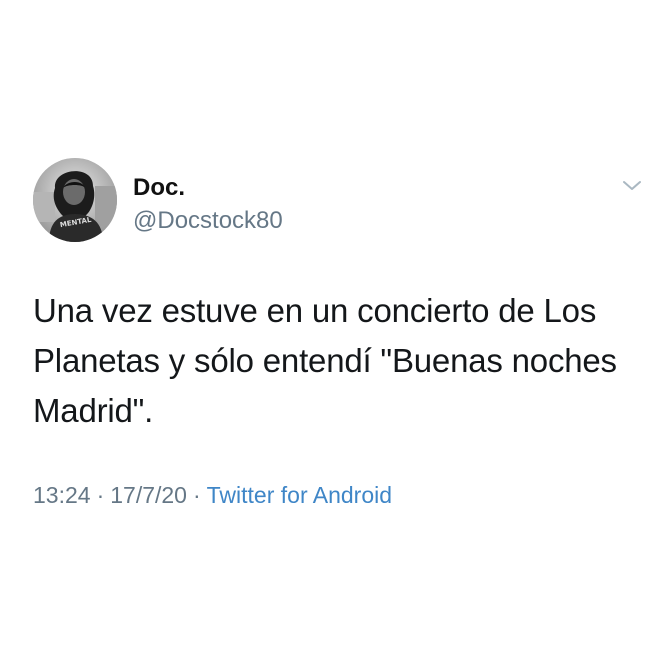  I want to click on tweet-meta: 13:24 · 17/7/20 · Twitter for Android, so click(212, 495).